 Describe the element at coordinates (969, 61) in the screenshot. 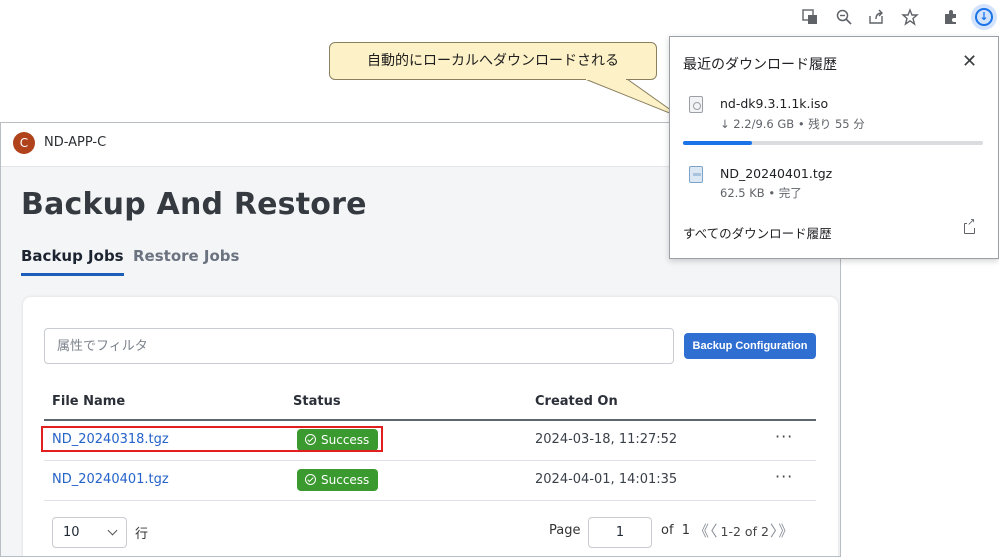

I see `close-icon: ✕` at that location.